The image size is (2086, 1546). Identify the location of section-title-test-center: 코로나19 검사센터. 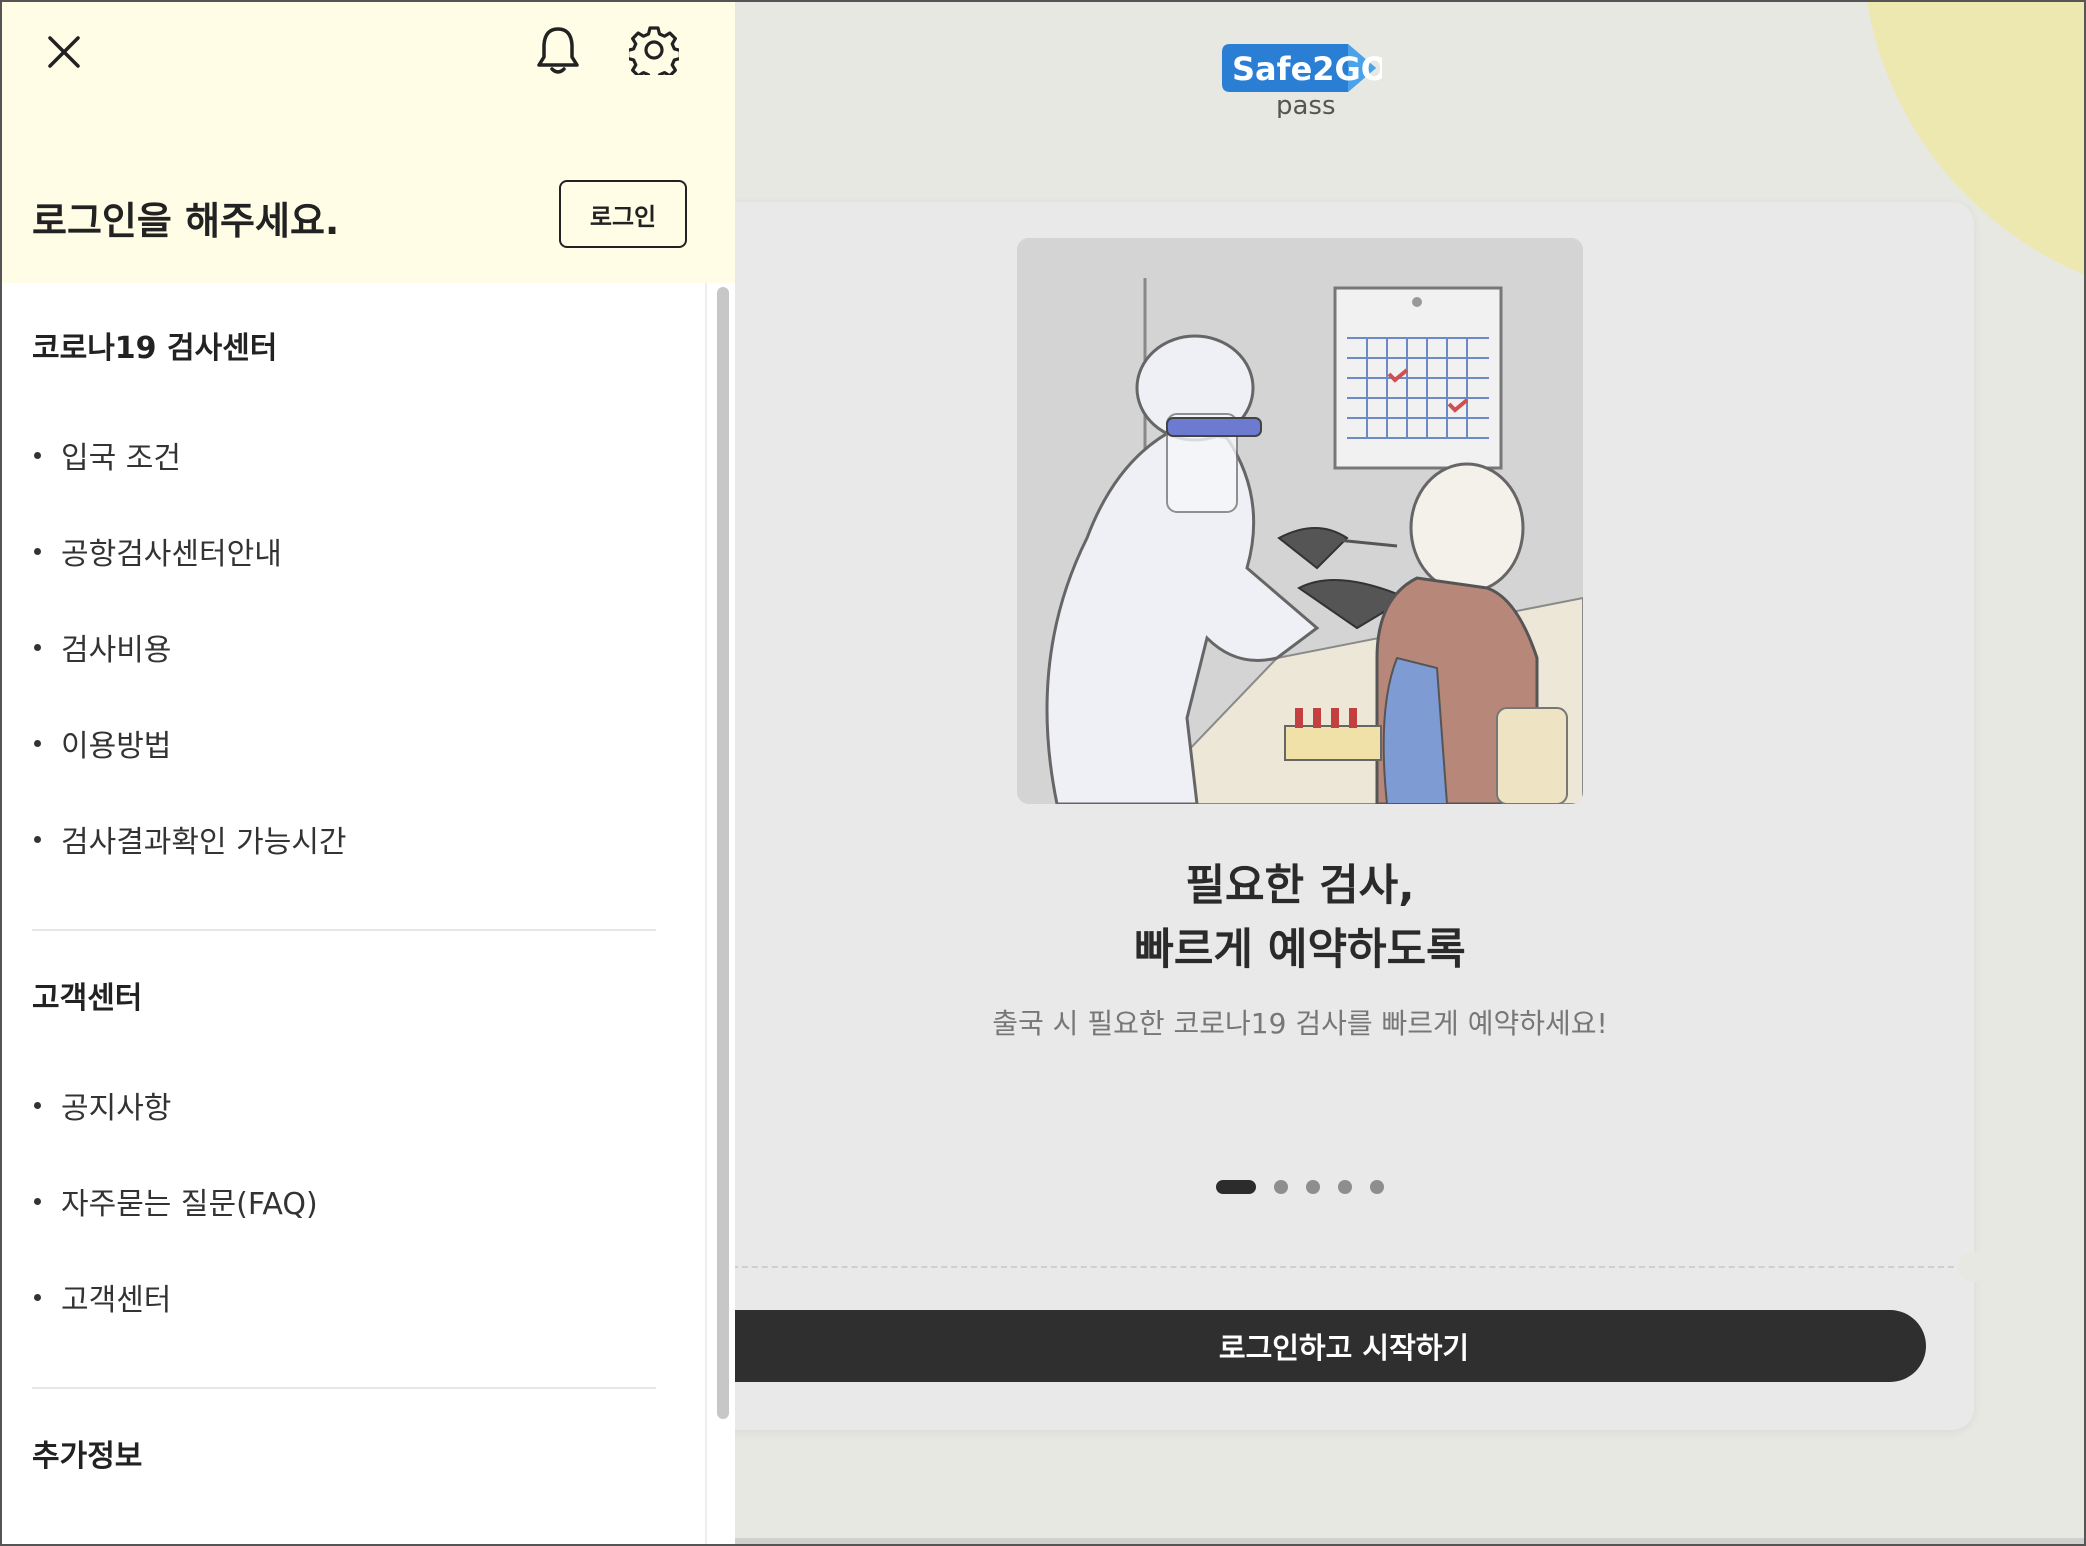
(155, 348).